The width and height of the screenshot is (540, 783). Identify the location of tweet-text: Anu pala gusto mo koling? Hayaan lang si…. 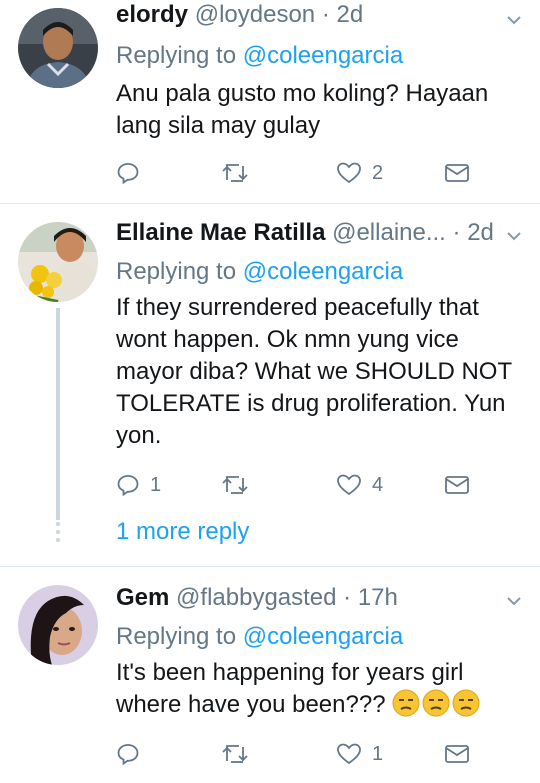
(302, 109).